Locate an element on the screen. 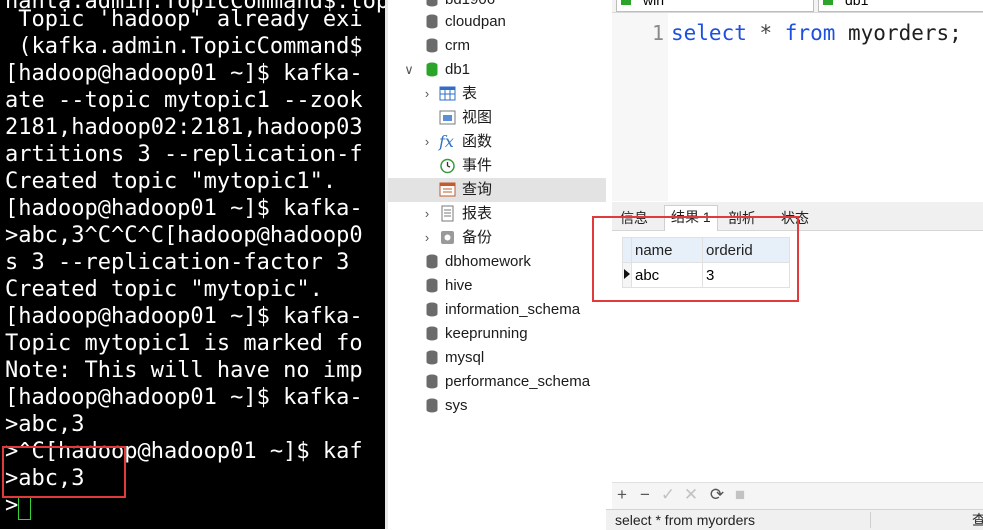  table-name: myorders; is located at coordinates (898, 33).